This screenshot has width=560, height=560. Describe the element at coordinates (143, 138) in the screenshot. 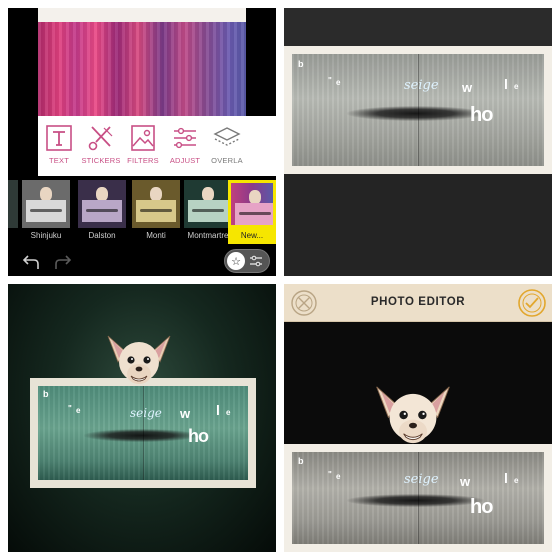

I see `image-icon` at that location.